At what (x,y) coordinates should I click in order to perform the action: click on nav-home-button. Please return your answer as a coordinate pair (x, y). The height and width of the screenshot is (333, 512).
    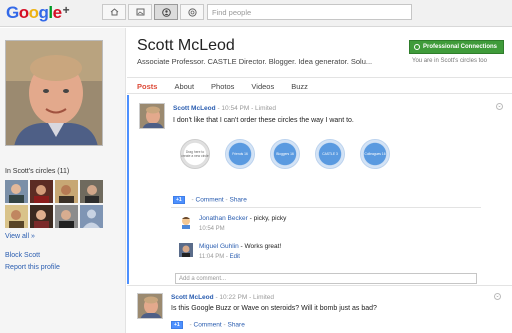
    Looking at the image, I should click on (114, 12).